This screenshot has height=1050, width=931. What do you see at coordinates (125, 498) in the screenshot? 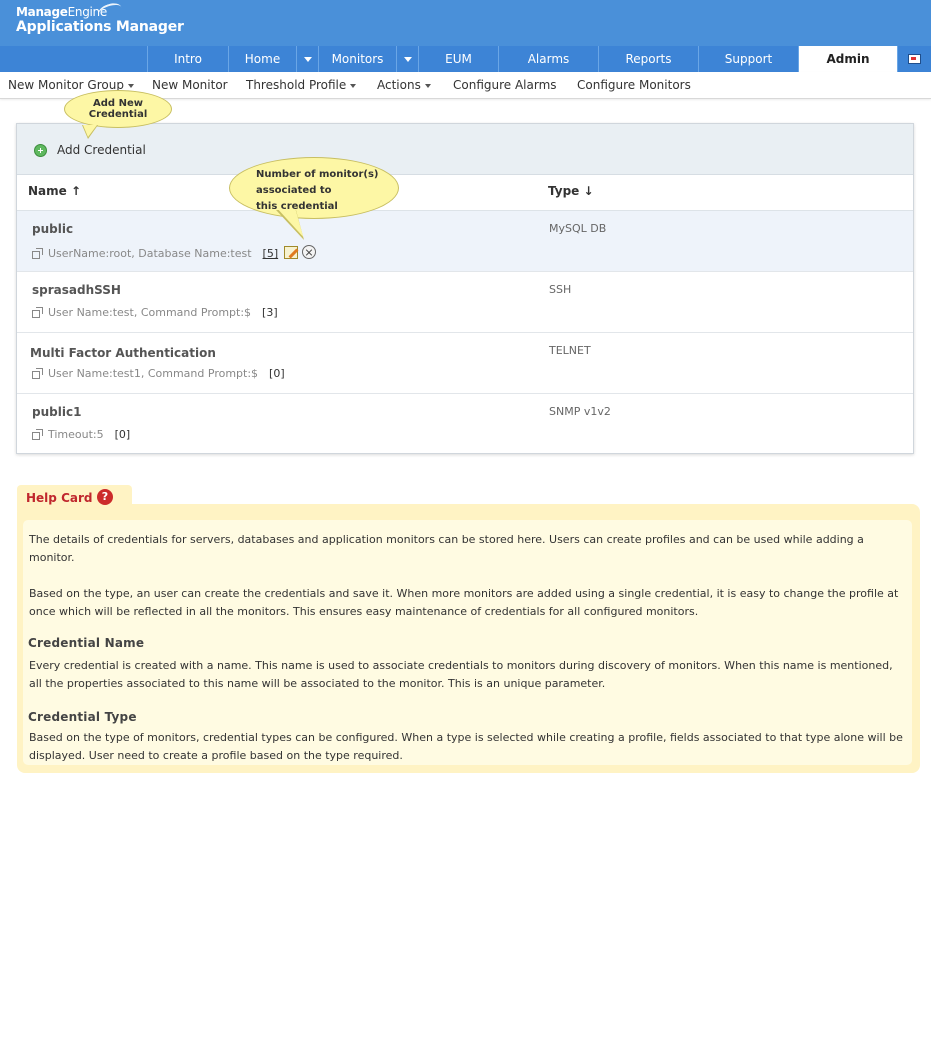
I see `help-card-tab-edge` at bounding box center [125, 498].